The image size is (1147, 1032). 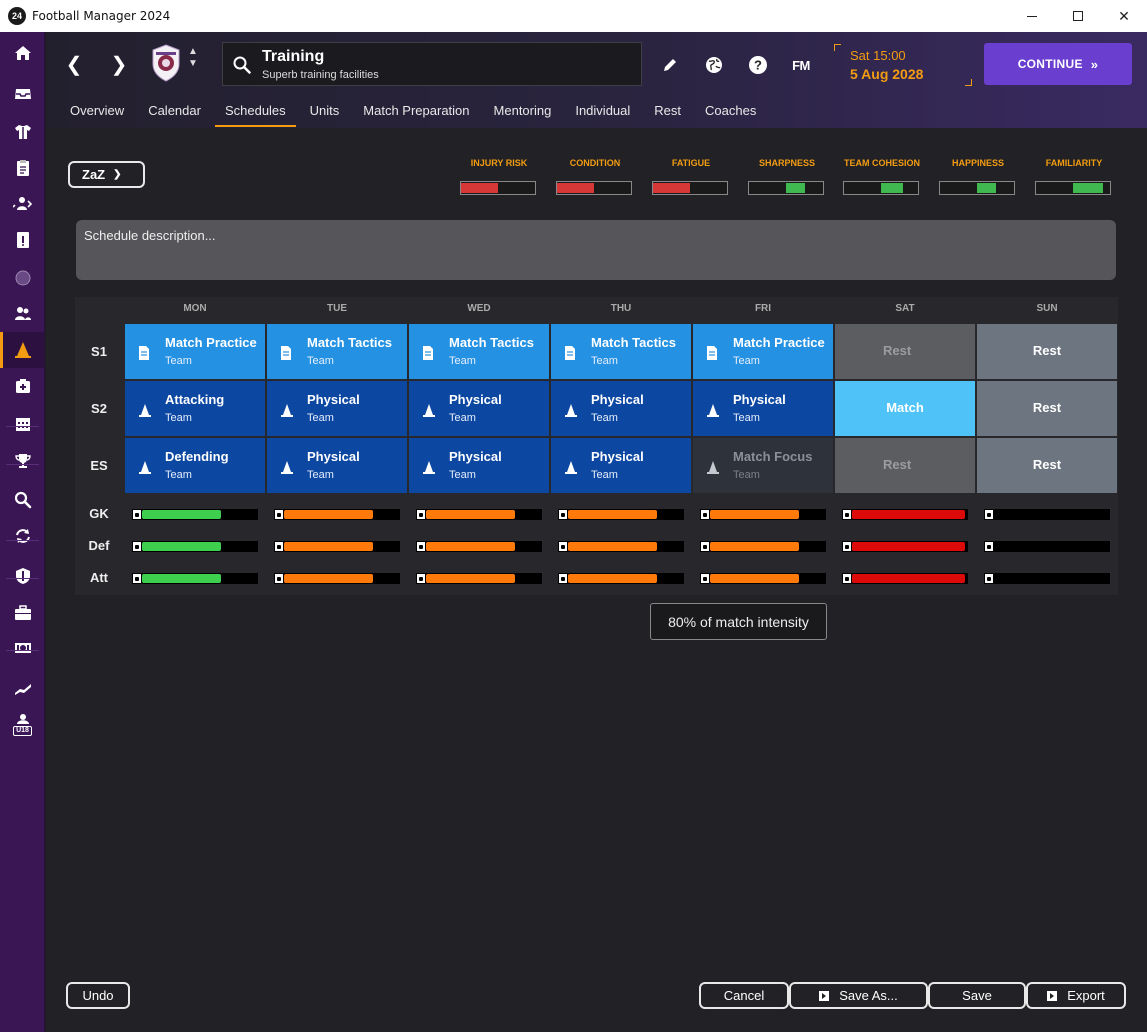 I want to click on cancel-button: Cancel, so click(x=744, y=995).